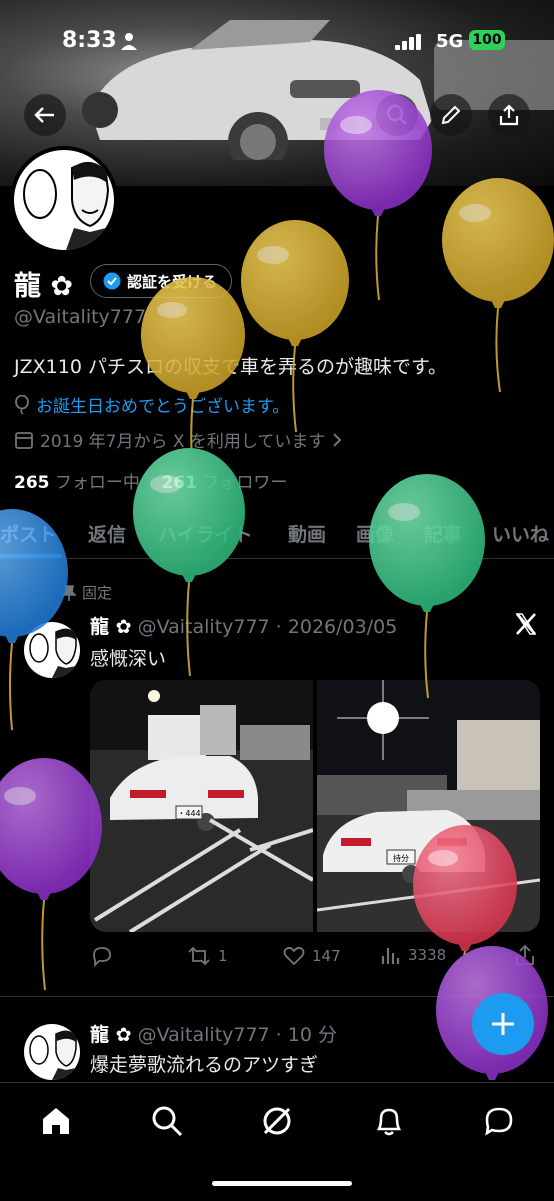 The height and width of the screenshot is (1201, 554). Describe the element at coordinates (28, 533) in the screenshot. I see `tab-posts: ポスト` at that location.